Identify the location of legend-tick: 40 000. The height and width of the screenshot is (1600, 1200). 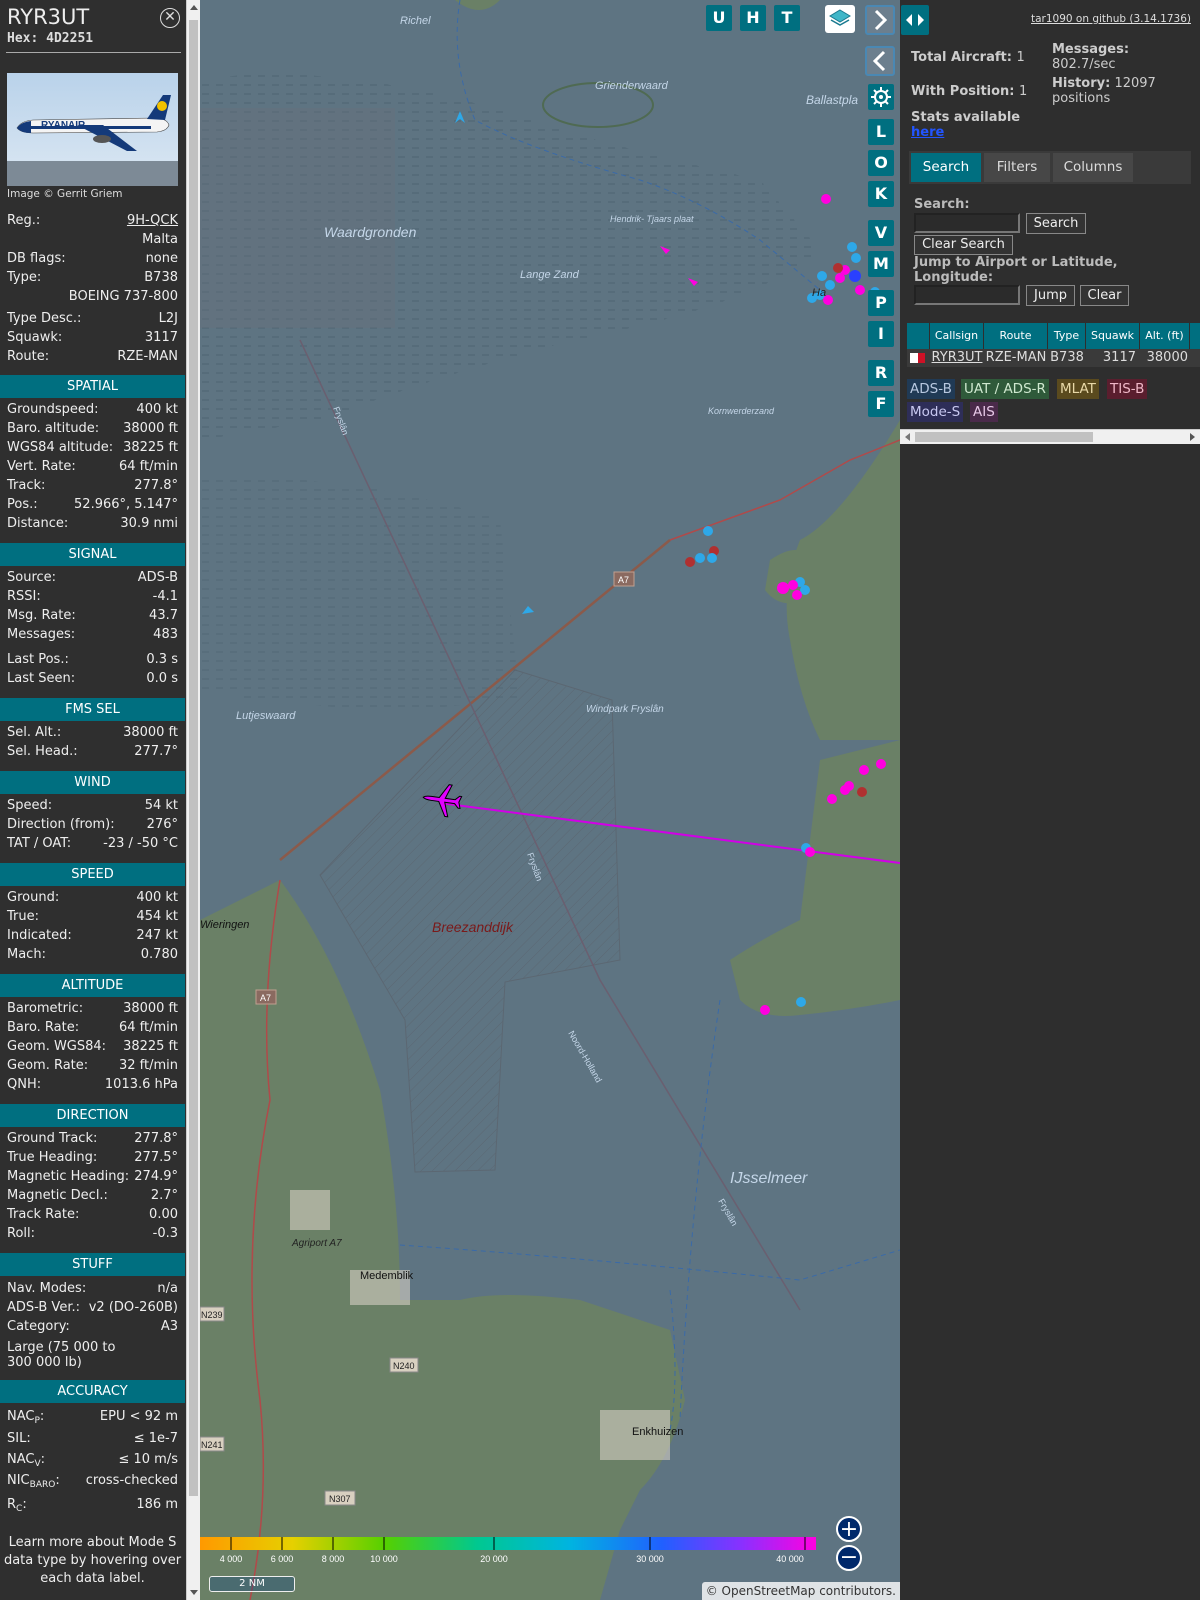
(790, 1559).